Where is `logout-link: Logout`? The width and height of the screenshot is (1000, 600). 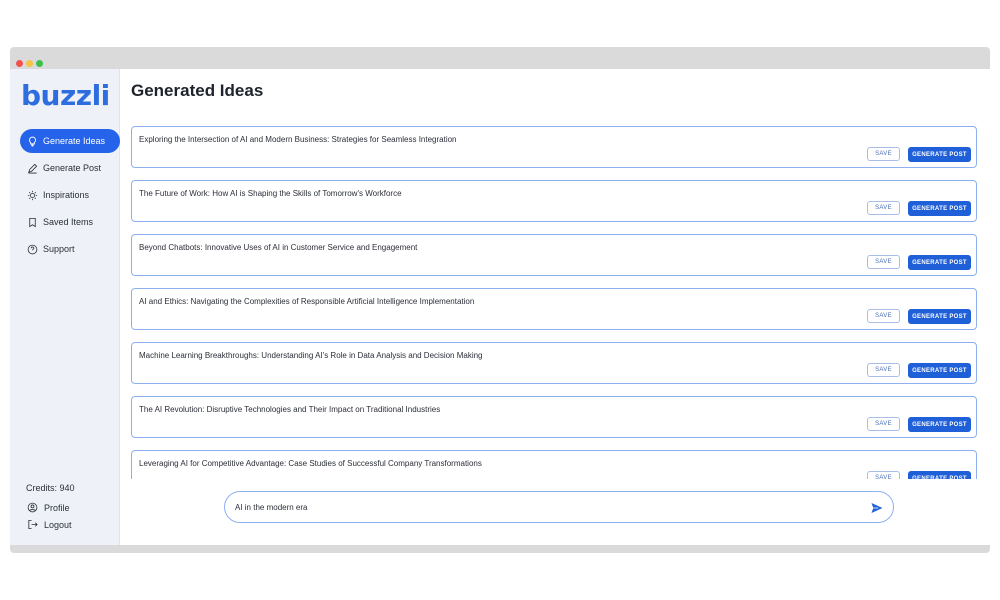
logout-link: Logout is located at coordinates (71, 524).